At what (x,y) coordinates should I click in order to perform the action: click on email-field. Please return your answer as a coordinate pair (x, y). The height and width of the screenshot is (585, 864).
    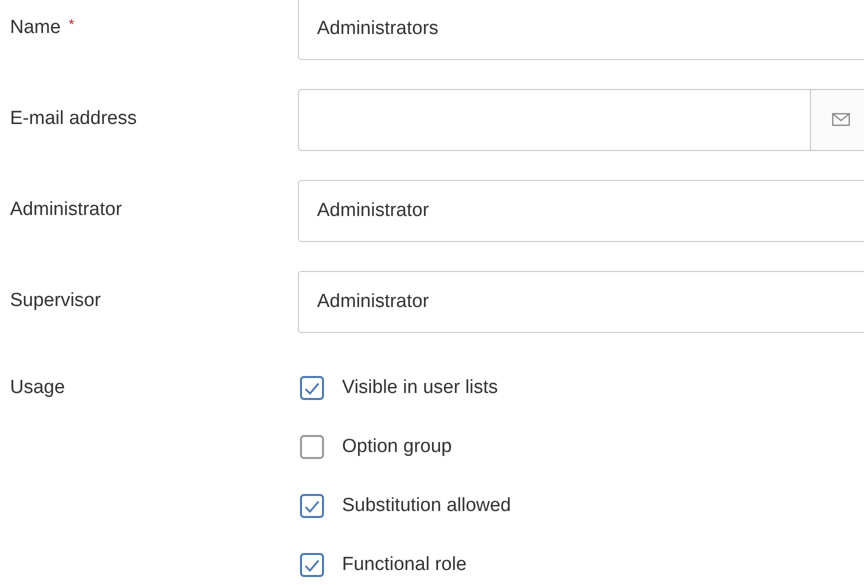
    Looking at the image, I should click on (554, 119).